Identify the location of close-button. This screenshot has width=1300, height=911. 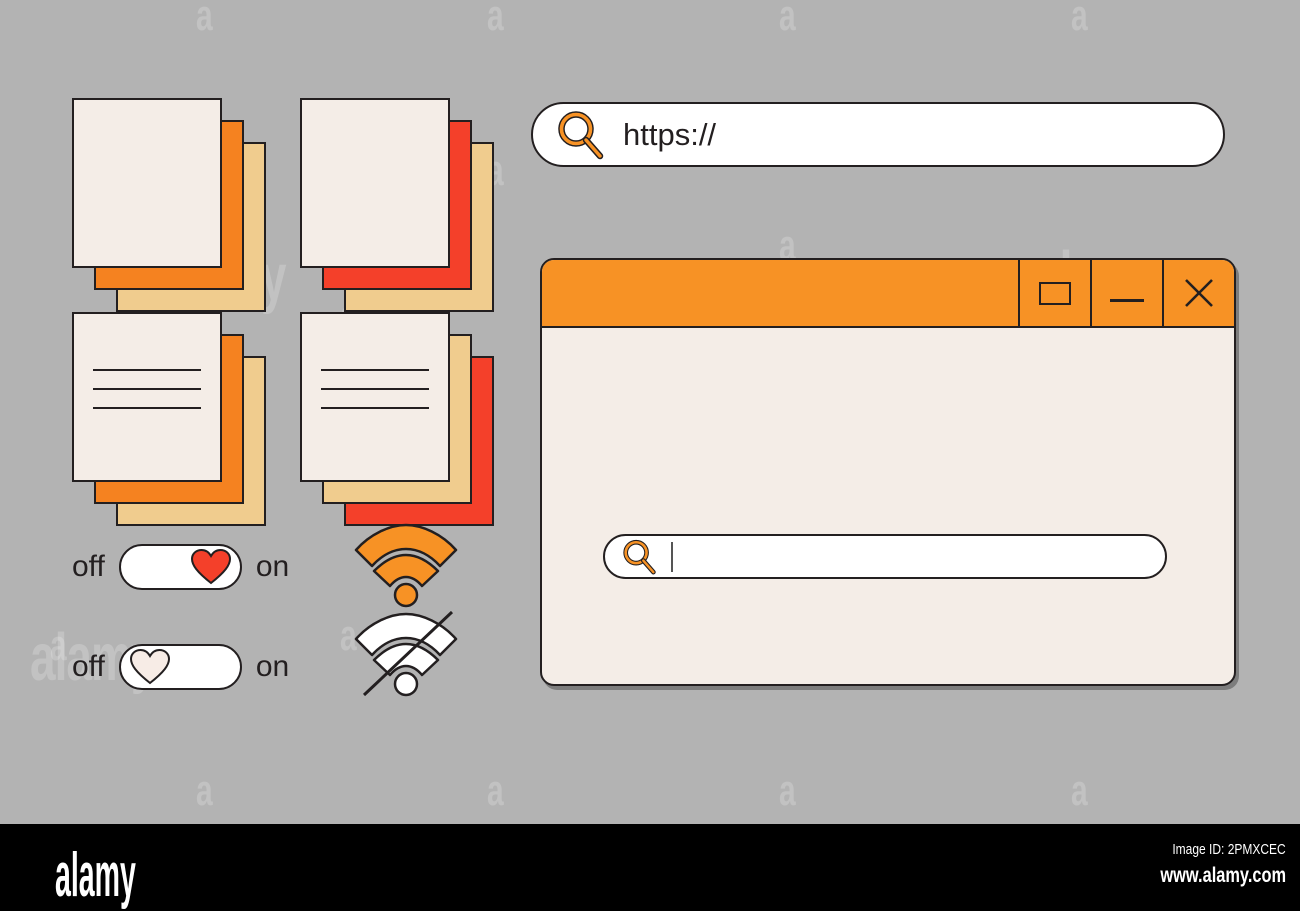
(1198, 293).